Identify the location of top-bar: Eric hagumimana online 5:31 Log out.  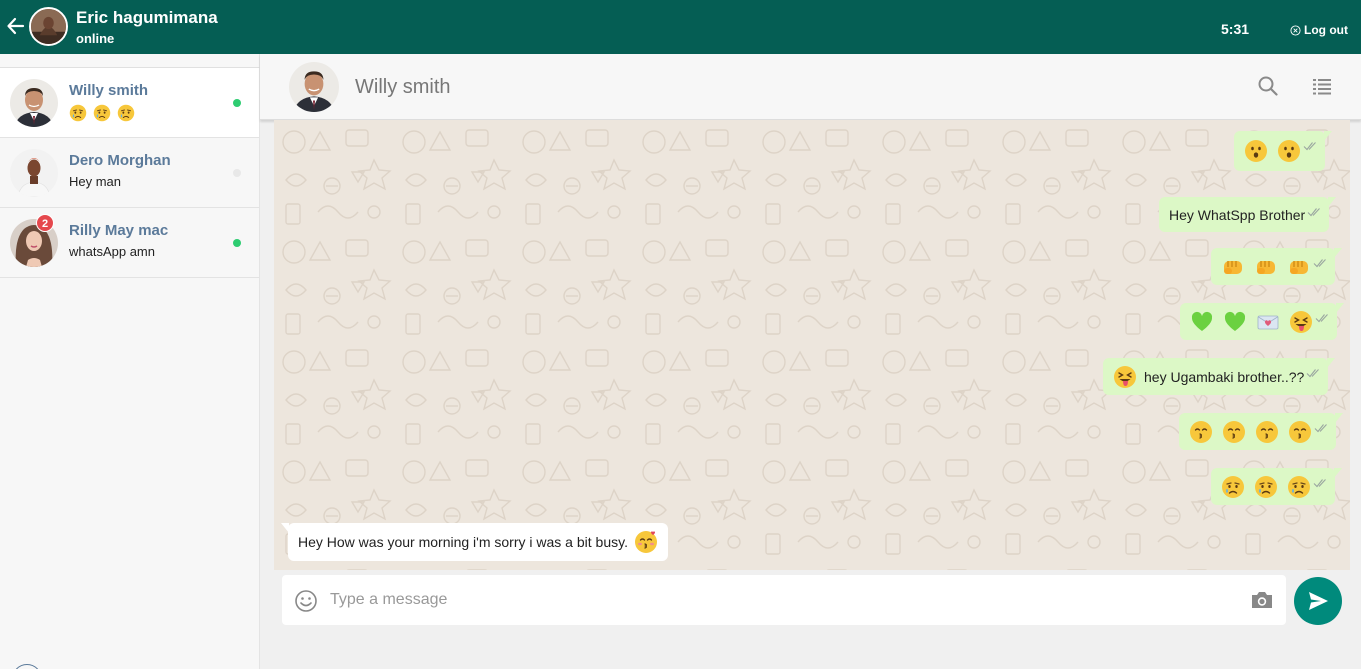
(680, 27).